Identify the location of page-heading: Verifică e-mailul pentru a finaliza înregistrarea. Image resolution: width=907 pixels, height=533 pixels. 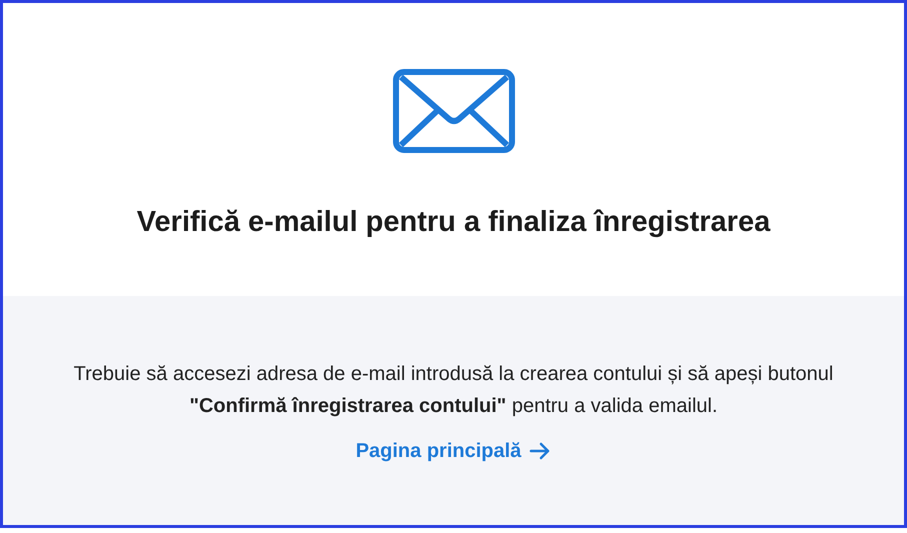
(453, 222).